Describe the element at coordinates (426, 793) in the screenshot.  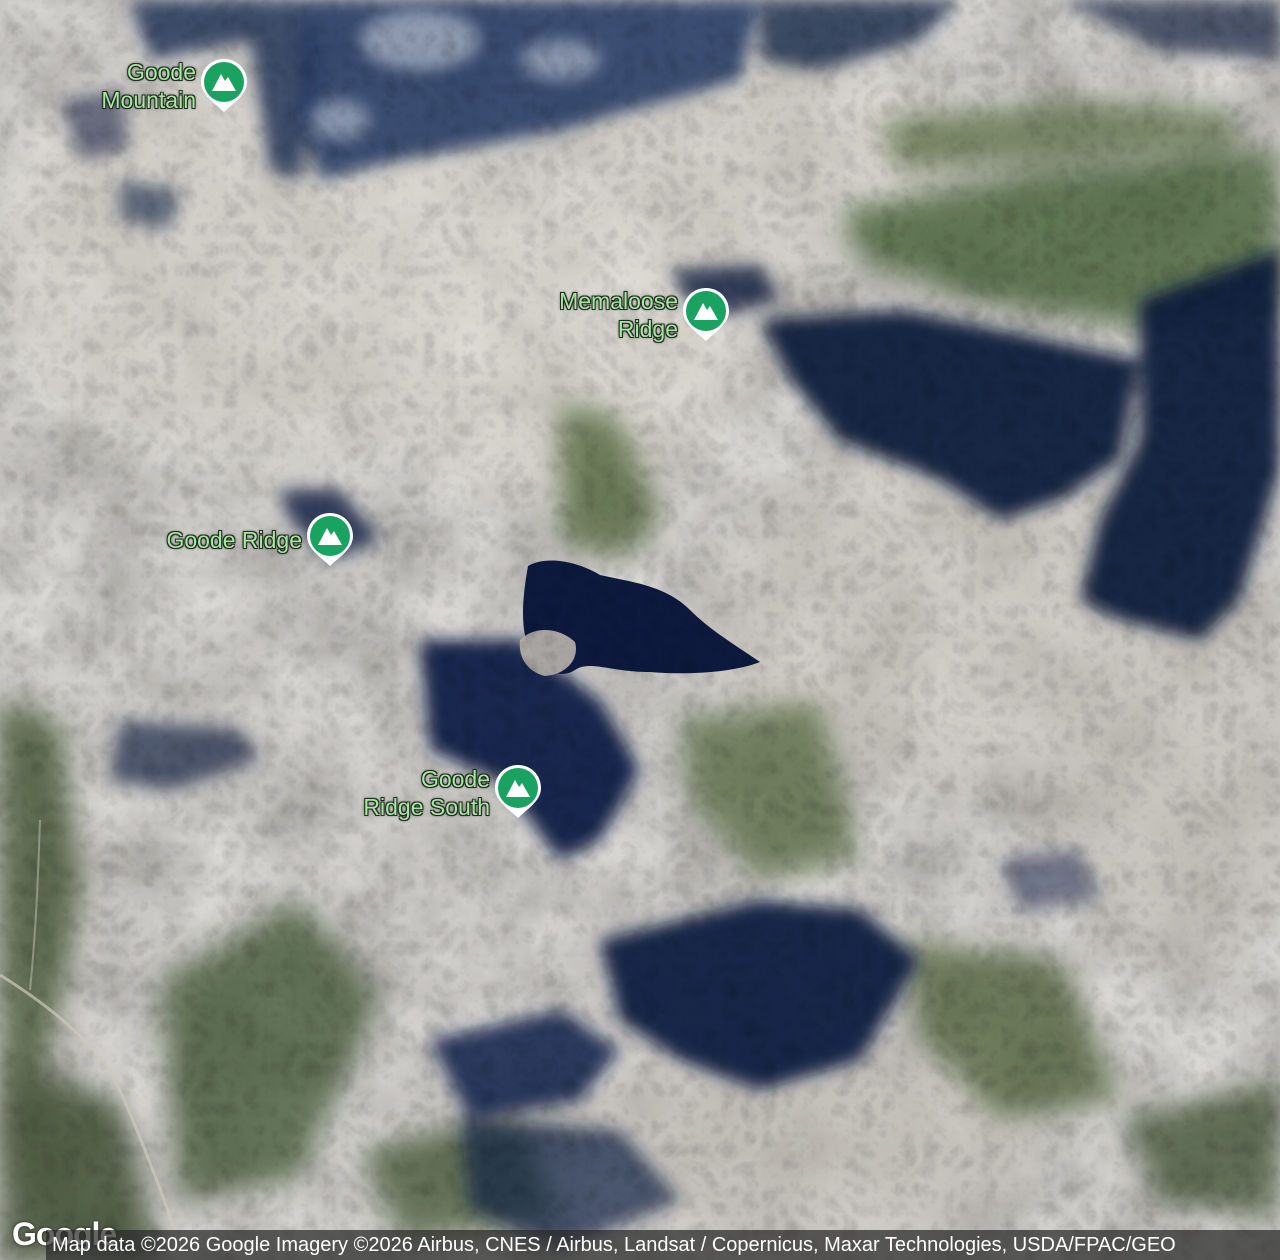
I see `poi-label: Goode Ridge South` at that location.